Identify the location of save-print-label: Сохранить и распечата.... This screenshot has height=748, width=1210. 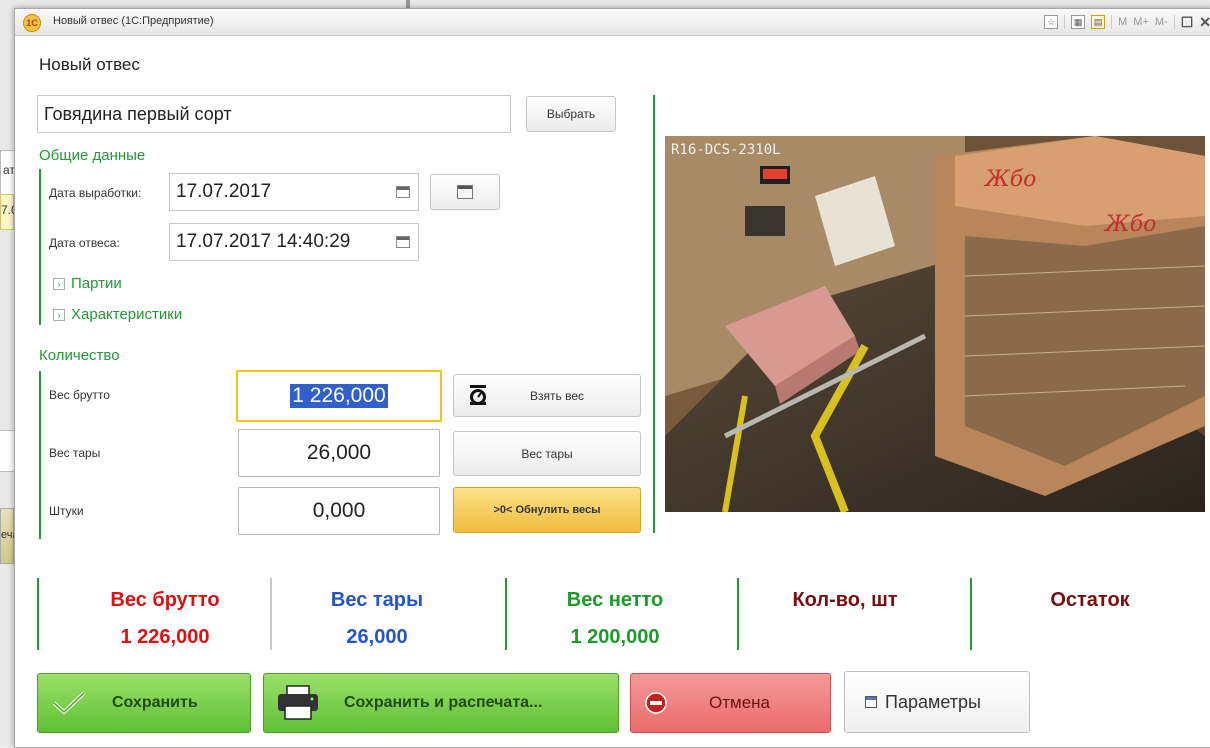
(443, 702).